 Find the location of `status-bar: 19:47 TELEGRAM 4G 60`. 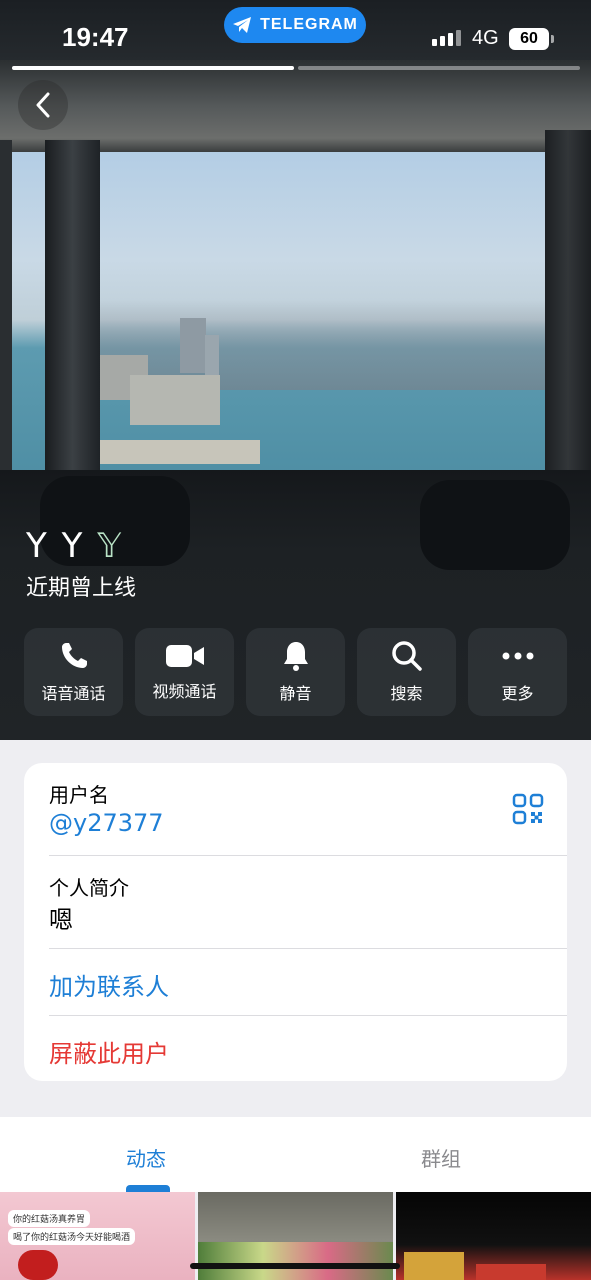

status-bar: 19:47 TELEGRAM 4G 60 is located at coordinates (295, 35).